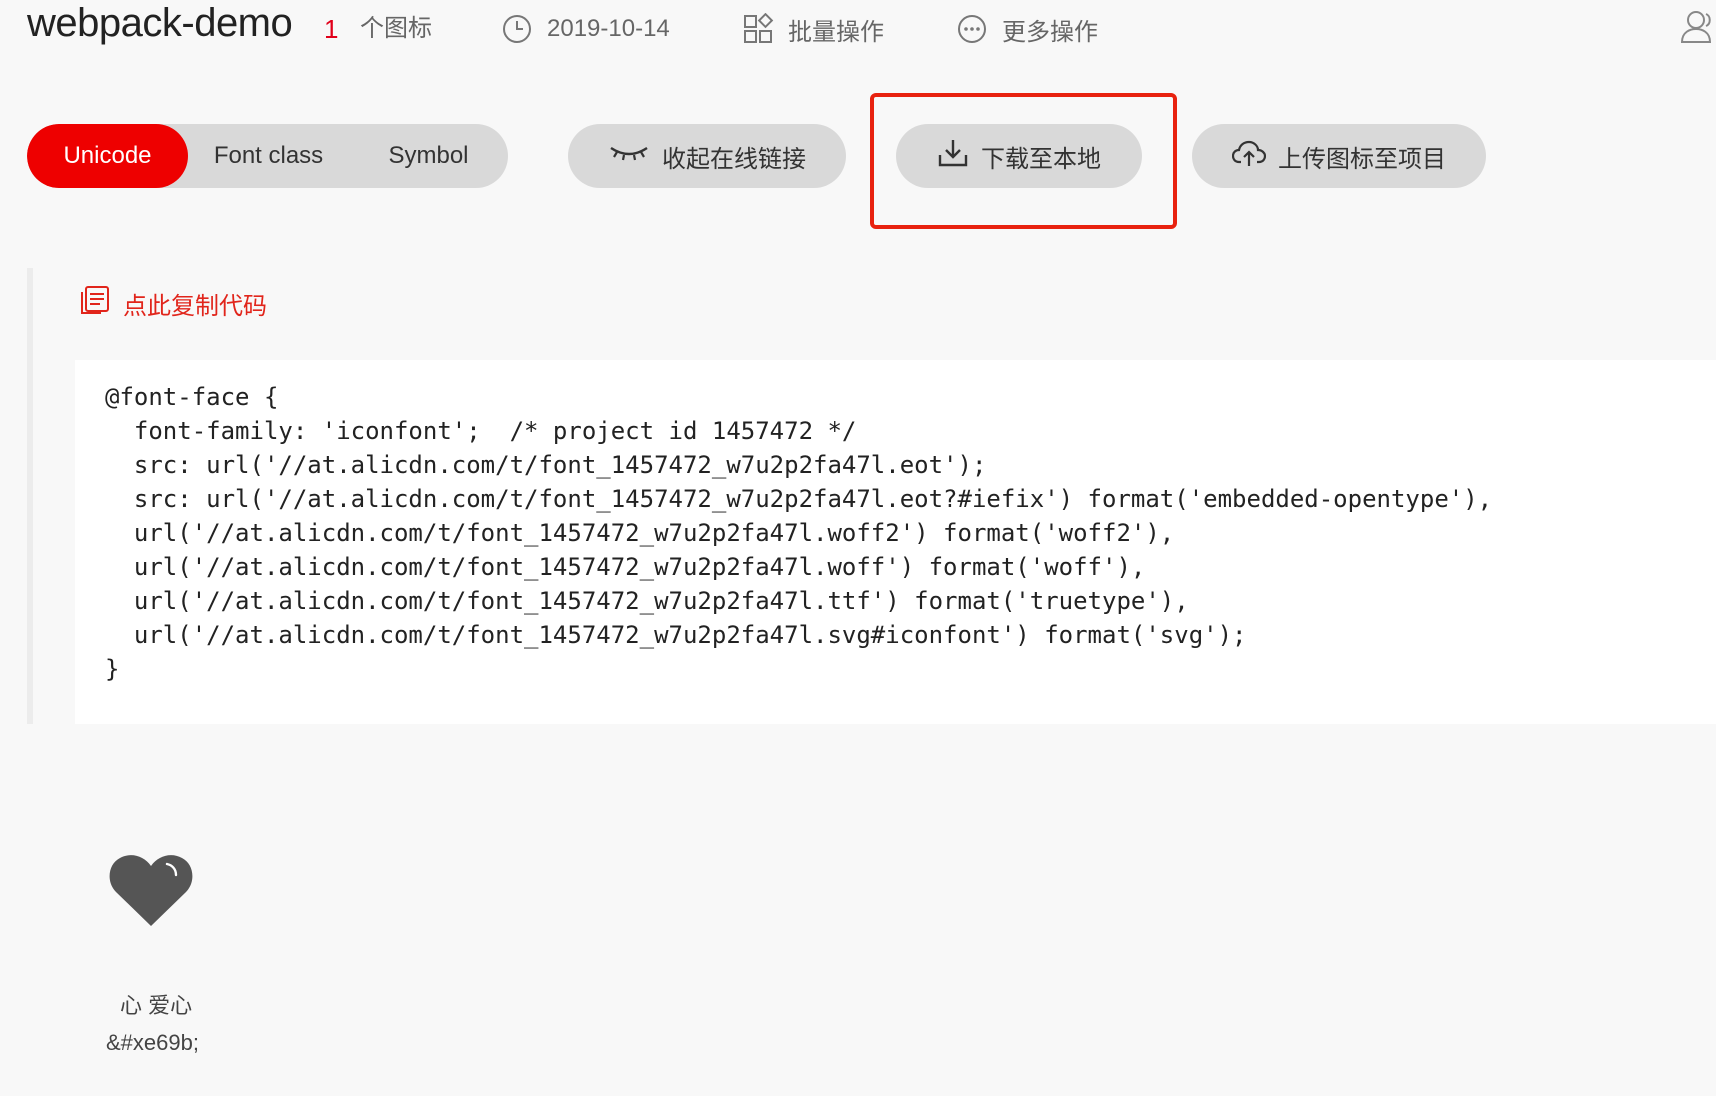 This screenshot has width=1716, height=1096. I want to click on icon-unicode: &#xe69b;, so click(152, 1042).